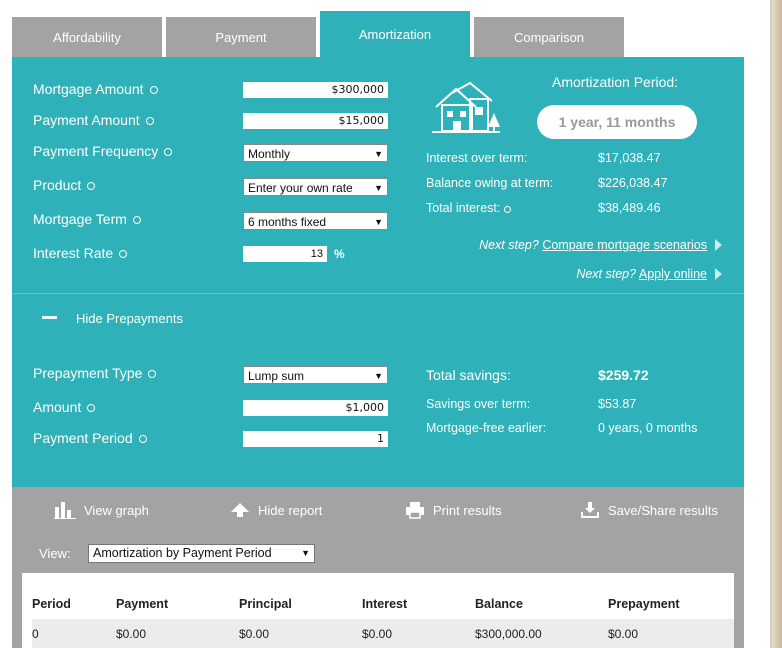 The height and width of the screenshot is (648, 782). What do you see at coordinates (648, 428) in the screenshot?
I see `mortgage-free-value: 0 years, 0 months` at bounding box center [648, 428].